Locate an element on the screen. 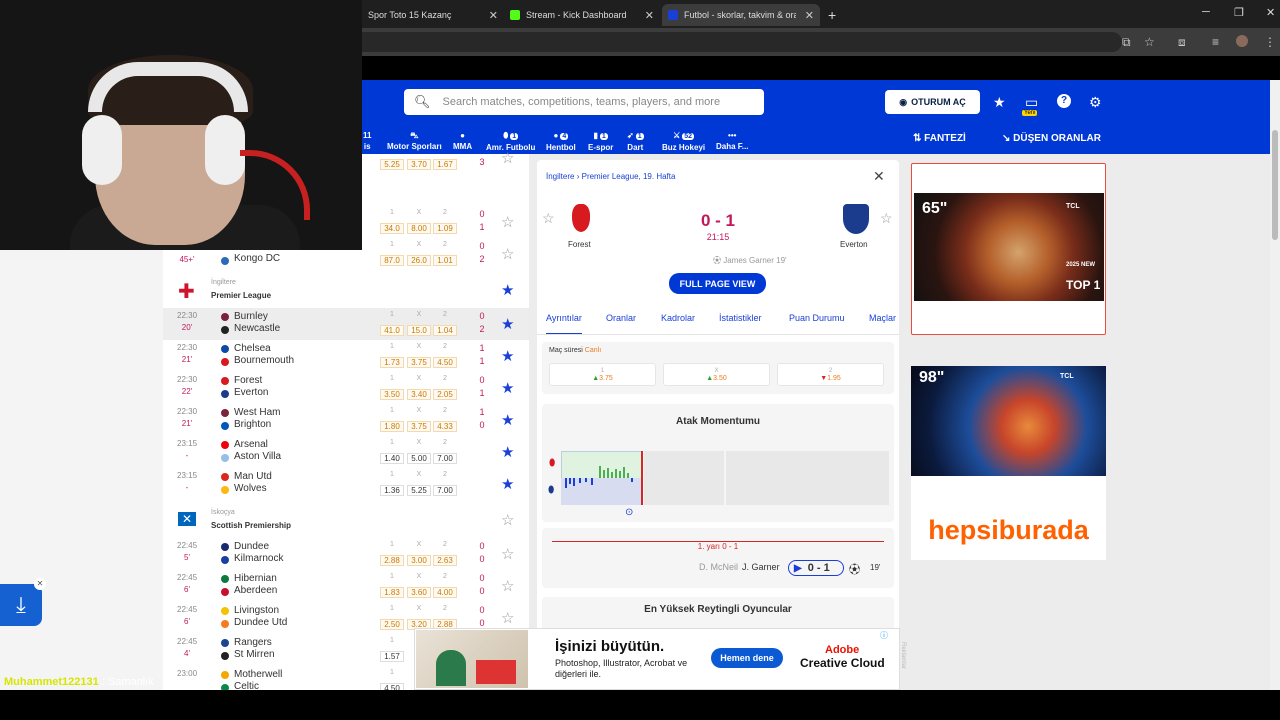  odd-home: 1.36 is located at coordinates (392, 490).